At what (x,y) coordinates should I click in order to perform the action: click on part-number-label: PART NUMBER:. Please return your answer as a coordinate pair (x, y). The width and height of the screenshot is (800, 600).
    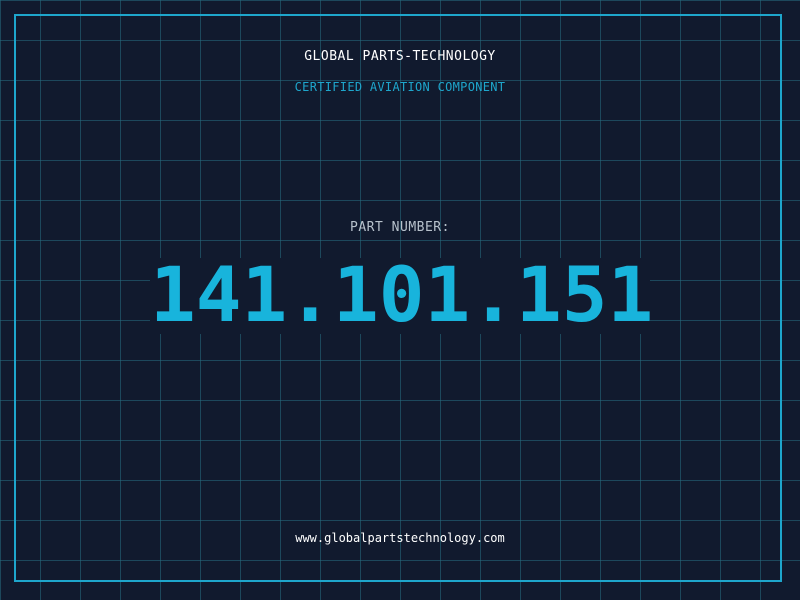
    Looking at the image, I should click on (400, 227).